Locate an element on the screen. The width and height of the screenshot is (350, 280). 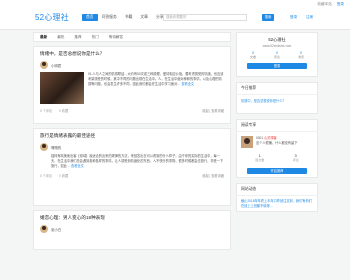
search-input: 搜索你想要的 is located at coordinates (205, 17).